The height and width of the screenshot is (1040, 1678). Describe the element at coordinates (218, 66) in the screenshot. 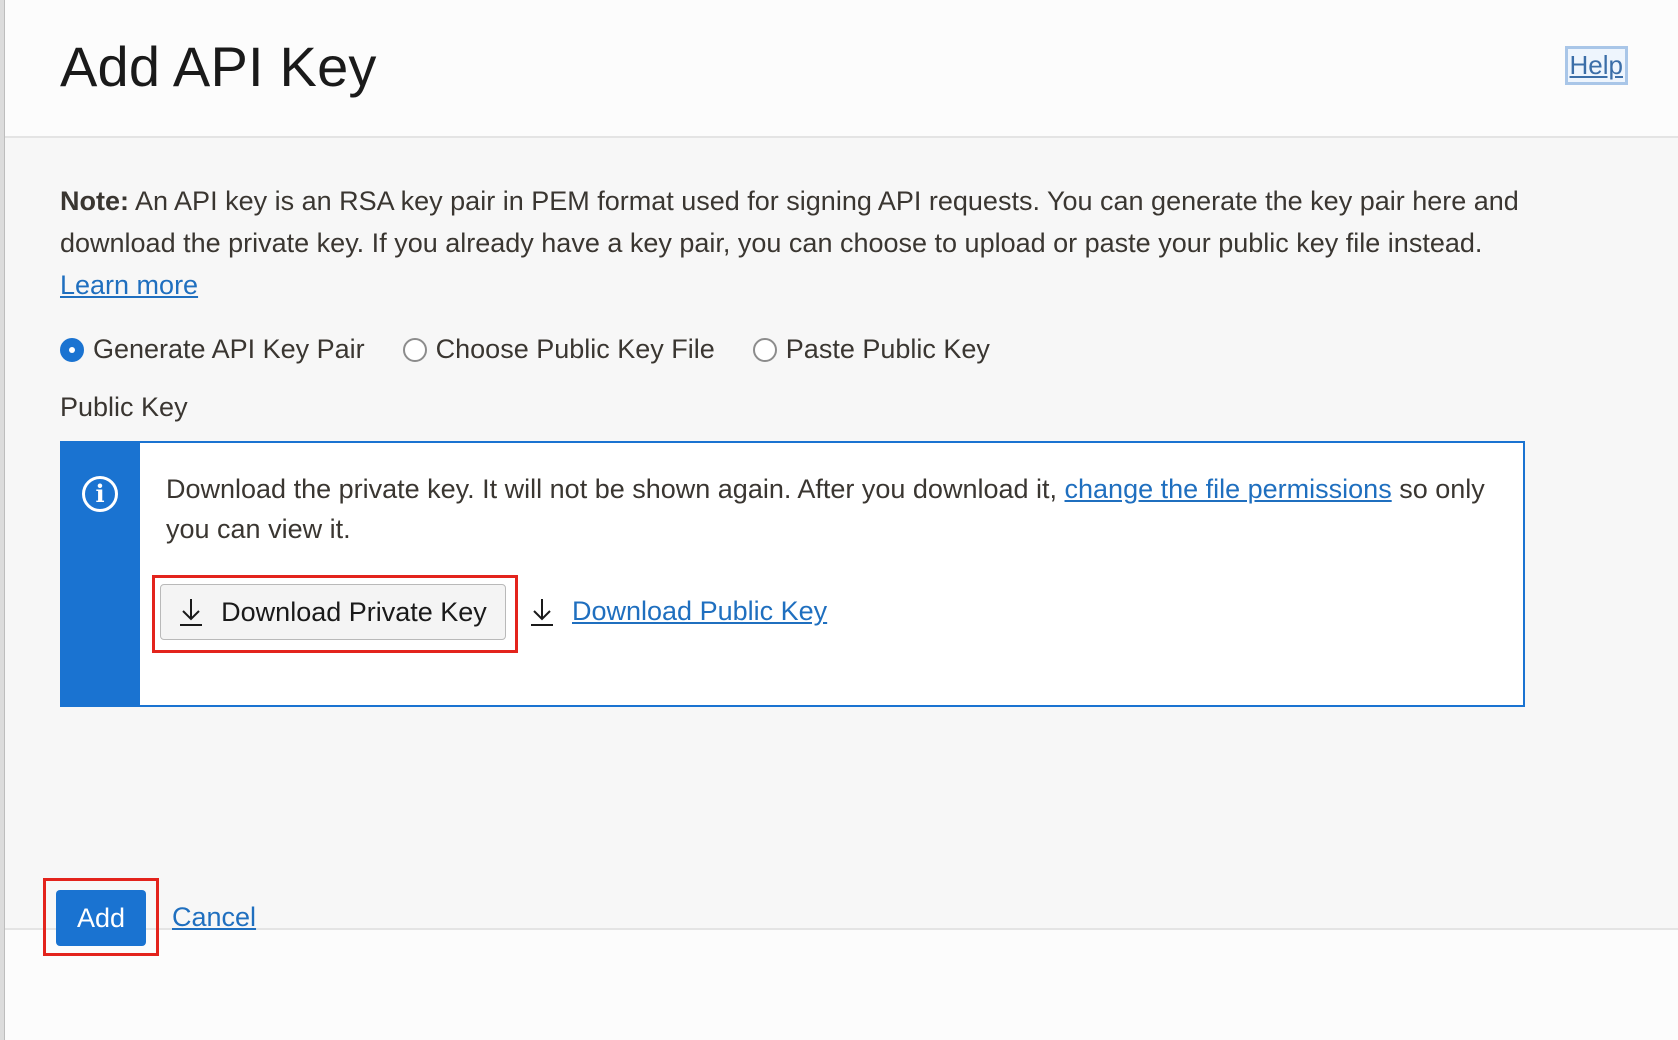

I see `page-title: Add API Key` at that location.